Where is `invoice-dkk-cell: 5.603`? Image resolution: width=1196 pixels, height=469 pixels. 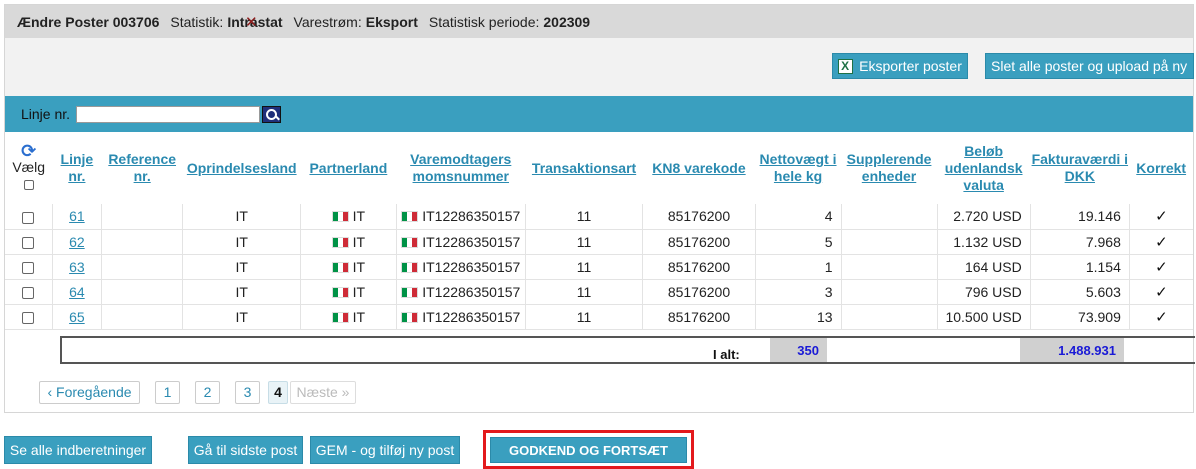 invoice-dkk-cell: 5.603 is located at coordinates (1080, 292).